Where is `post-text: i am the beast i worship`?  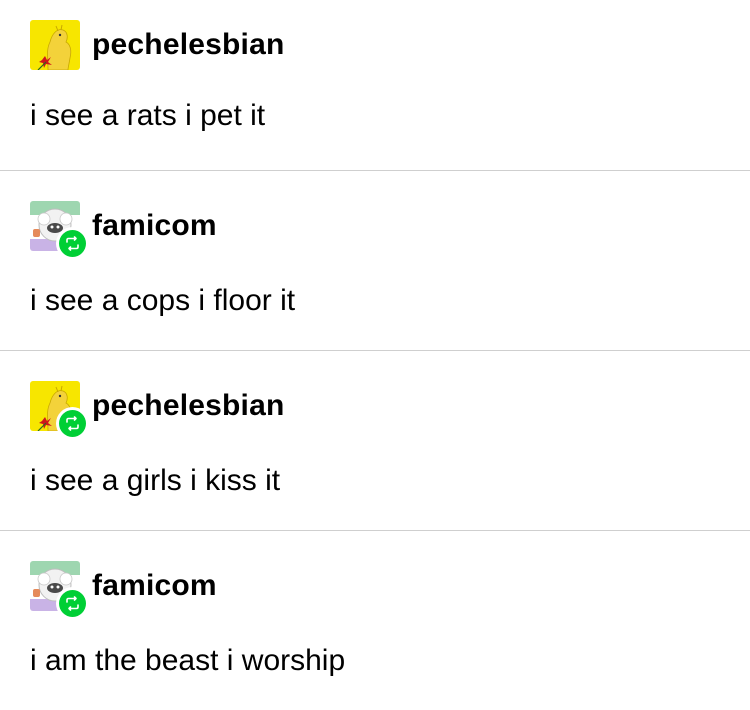
post-text: i am the beast i worship is located at coordinates (188, 660).